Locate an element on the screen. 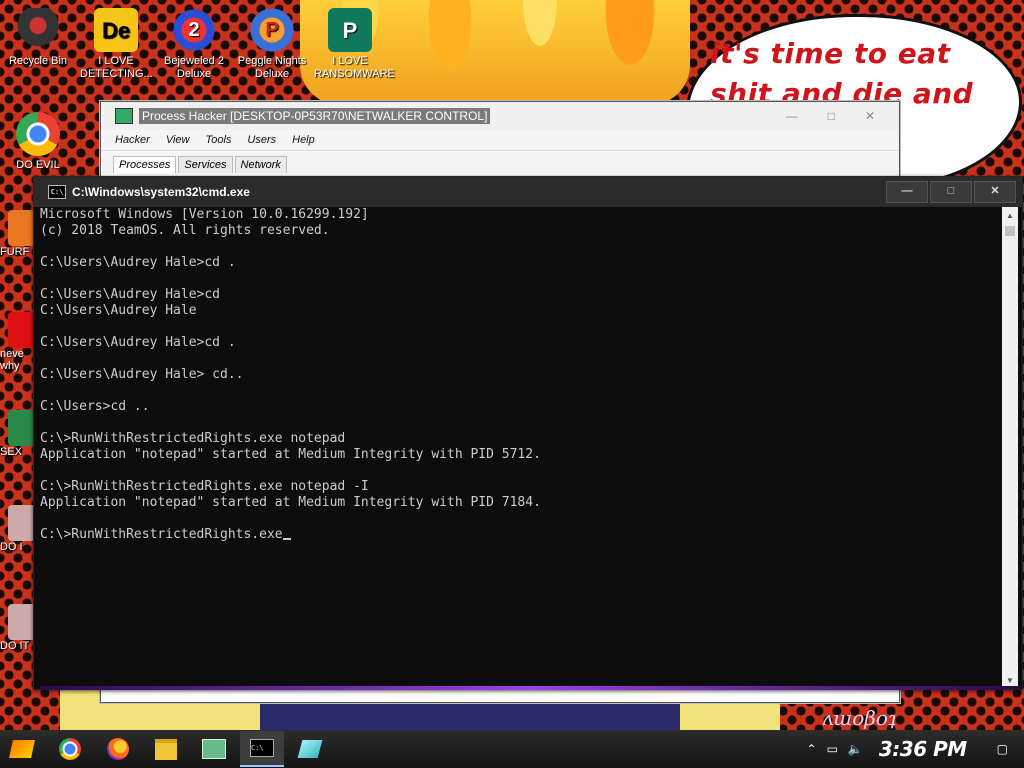 The height and width of the screenshot is (768, 1024). notification-icon: ▢ is located at coordinates (1002, 749).